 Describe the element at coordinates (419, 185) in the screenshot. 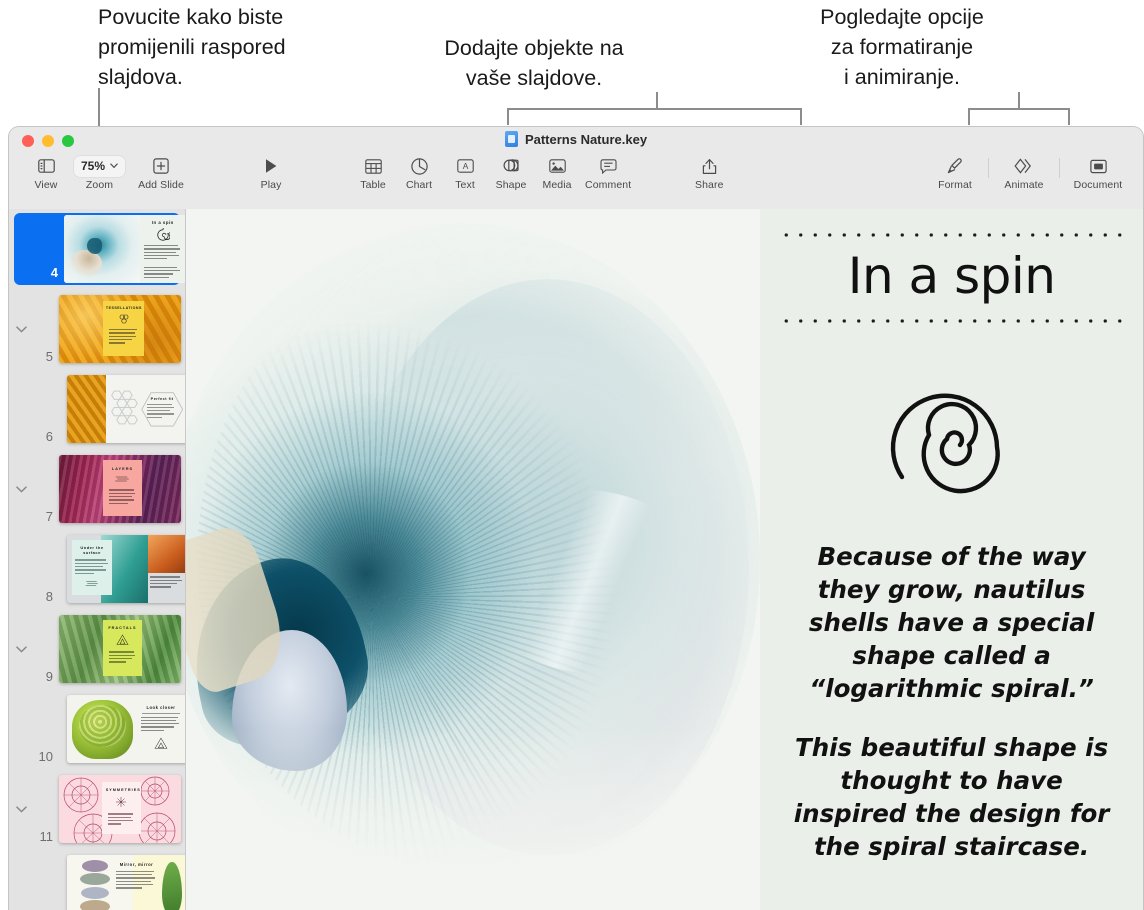

I see `chart-label: Chart` at that location.